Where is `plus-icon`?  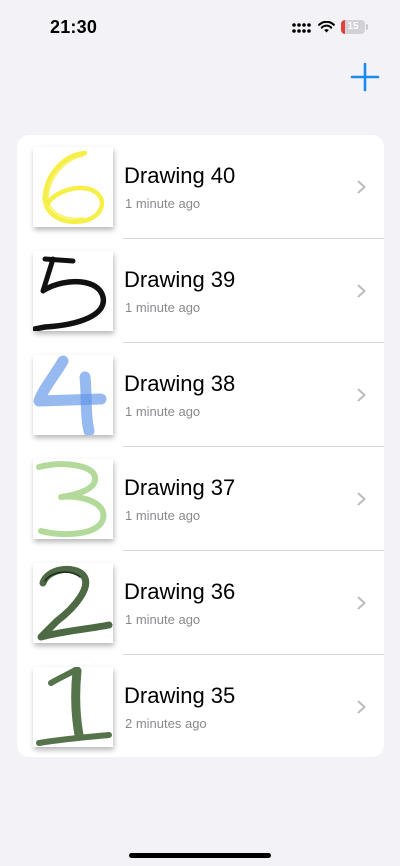
plus-icon is located at coordinates (365, 77).